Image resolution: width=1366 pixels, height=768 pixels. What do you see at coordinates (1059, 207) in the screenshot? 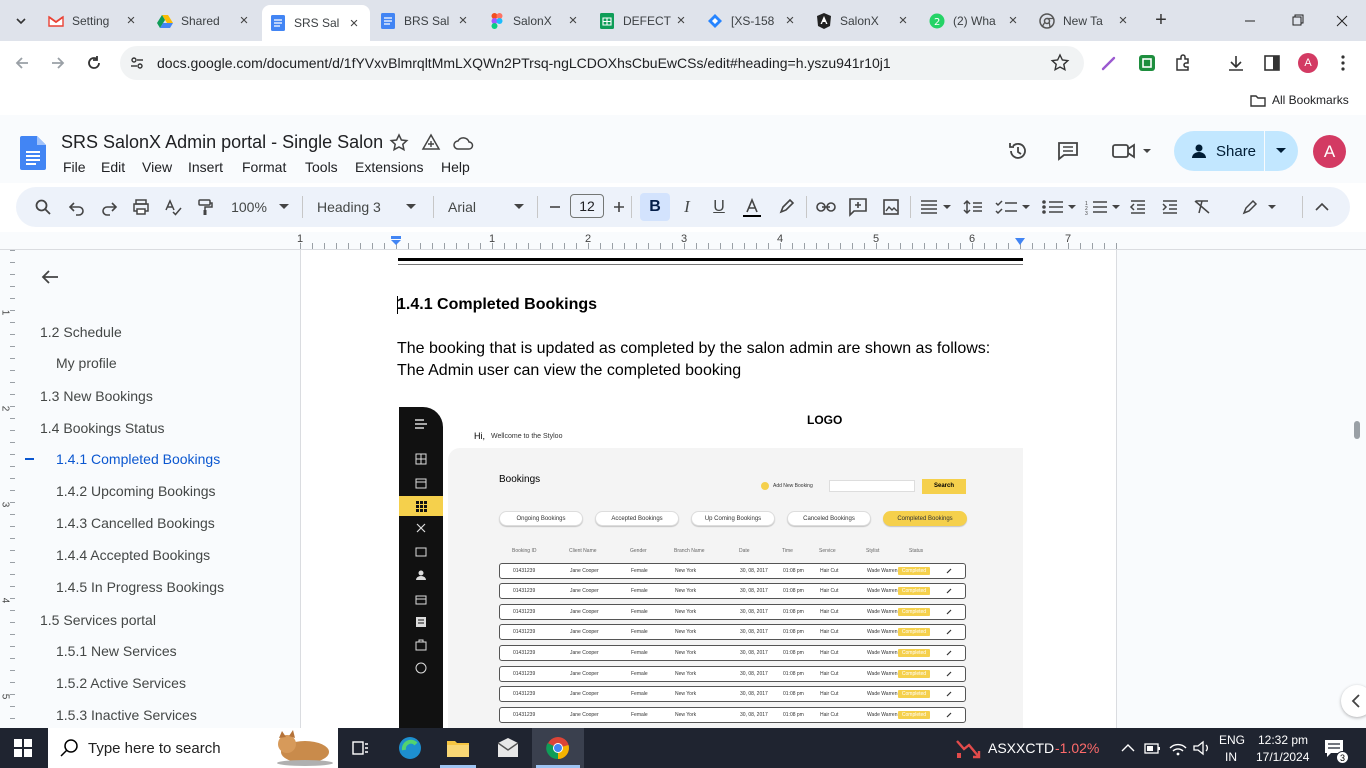
I see `bulleted-list-icon` at bounding box center [1059, 207].